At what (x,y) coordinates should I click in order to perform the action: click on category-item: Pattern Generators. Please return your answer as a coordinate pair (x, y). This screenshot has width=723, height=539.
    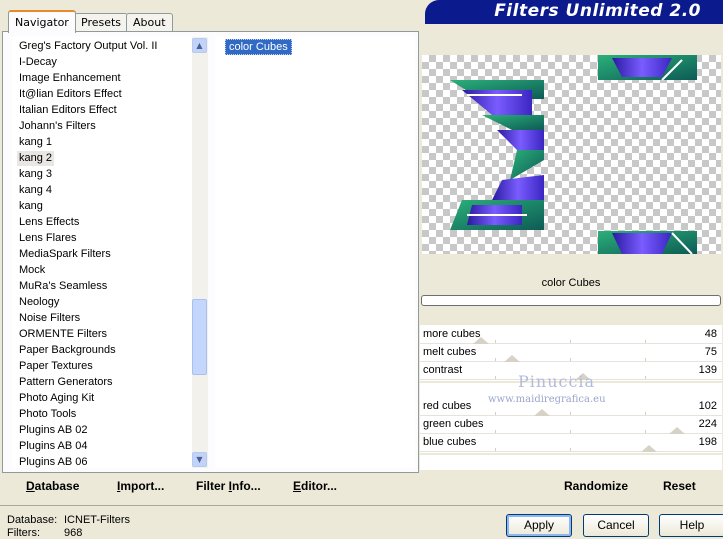
    Looking at the image, I should click on (66, 382).